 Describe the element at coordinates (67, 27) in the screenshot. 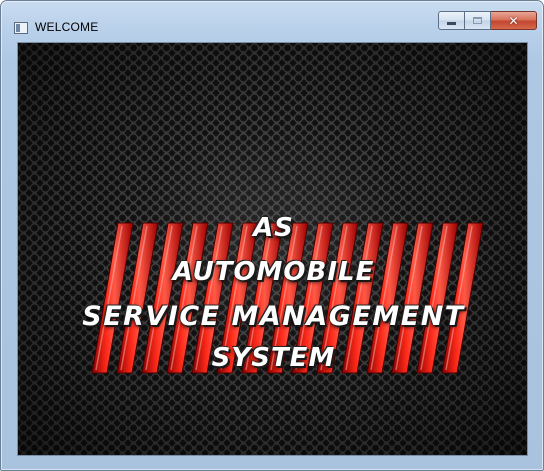

I see `window-title: WELCOME` at that location.